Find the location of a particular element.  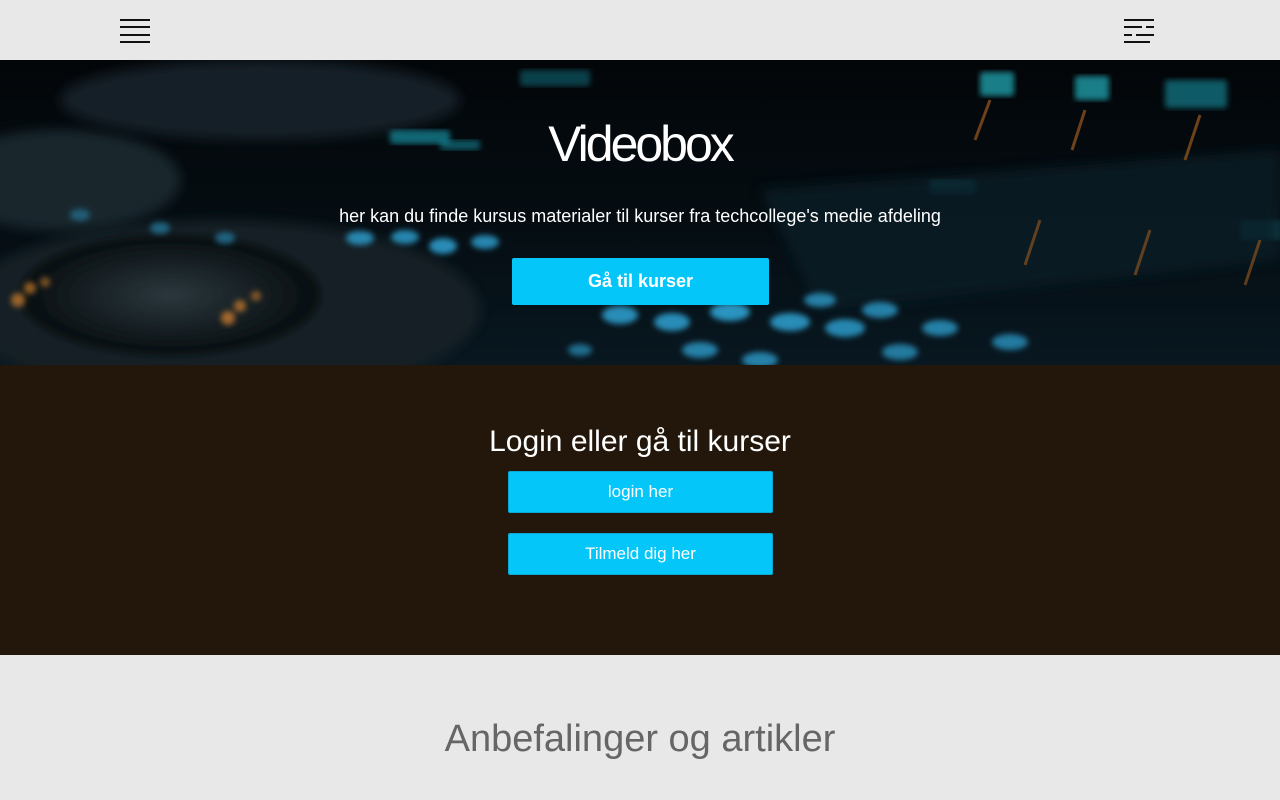

hamburger-menu-icon is located at coordinates (135, 31).